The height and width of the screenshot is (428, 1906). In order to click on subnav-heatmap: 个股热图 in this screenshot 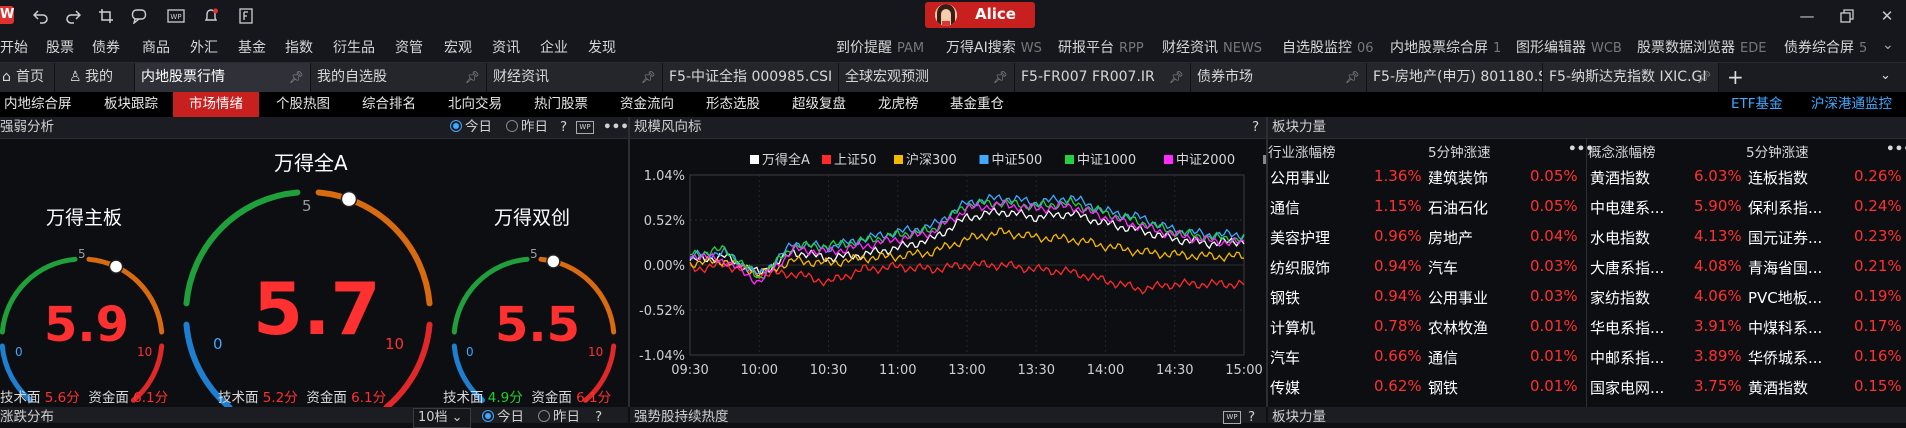, I will do `click(303, 104)`.